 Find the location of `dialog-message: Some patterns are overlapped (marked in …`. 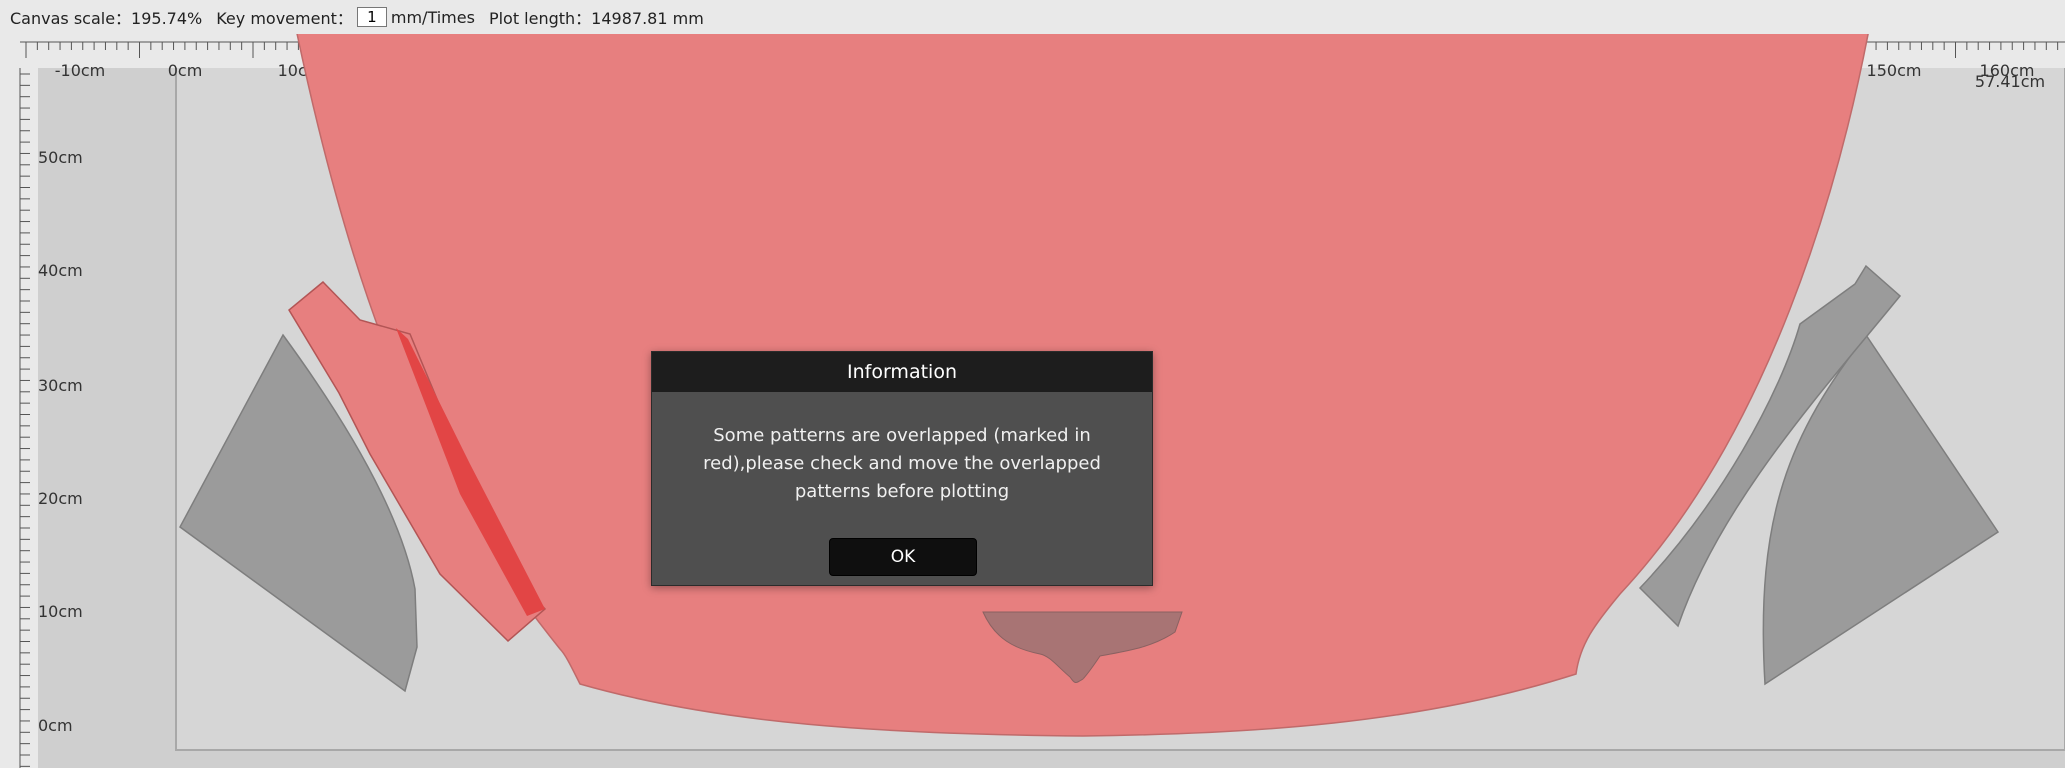

dialog-message: Some patterns are overlapped (marked in … is located at coordinates (902, 463).